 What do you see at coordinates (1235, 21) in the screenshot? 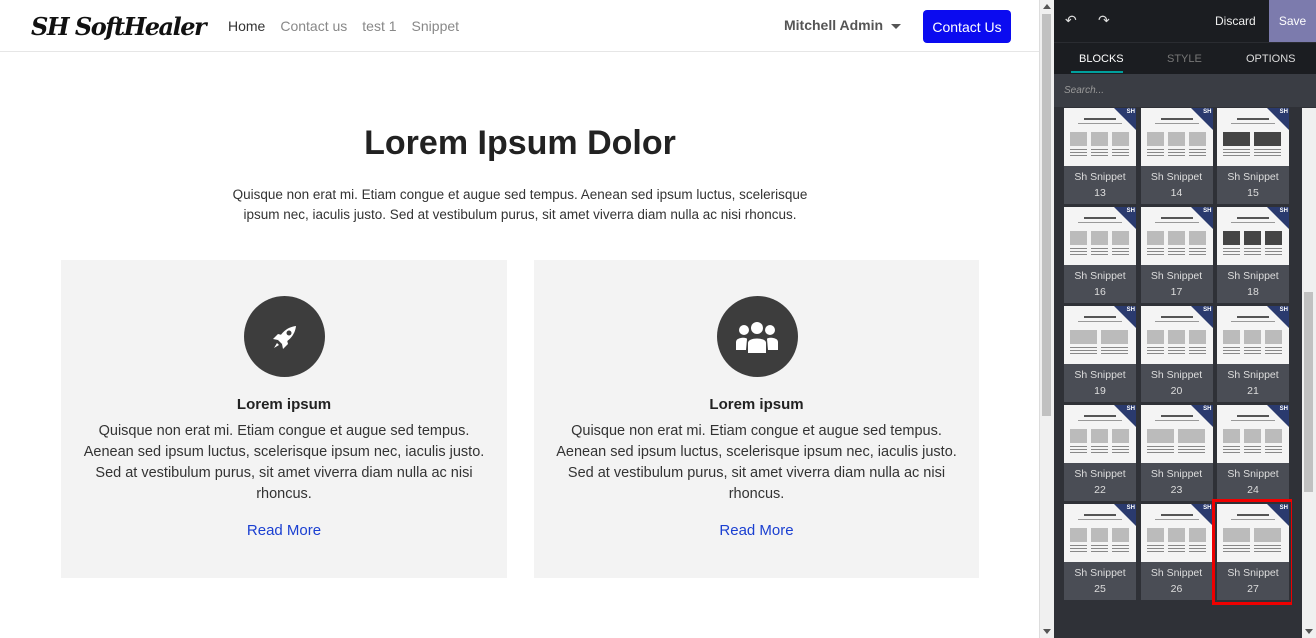
I see `discard-button: Discard` at bounding box center [1235, 21].